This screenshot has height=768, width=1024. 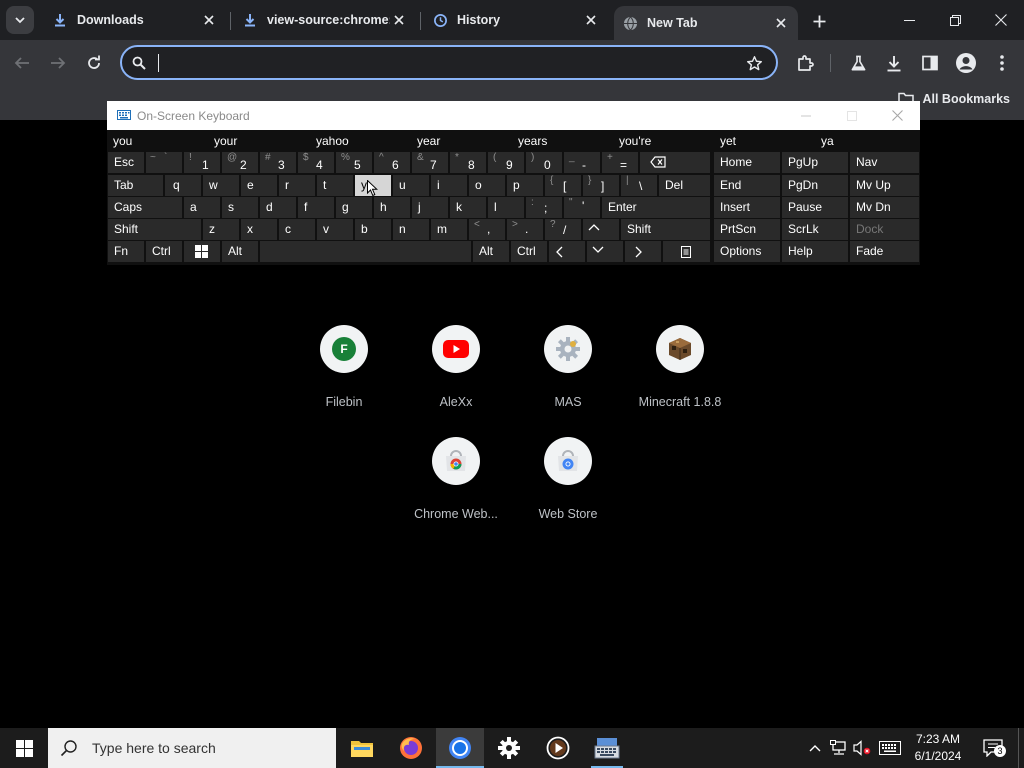 What do you see at coordinates (297, 185) in the screenshot?
I see `key-r: r` at bounding box center [297, 185].